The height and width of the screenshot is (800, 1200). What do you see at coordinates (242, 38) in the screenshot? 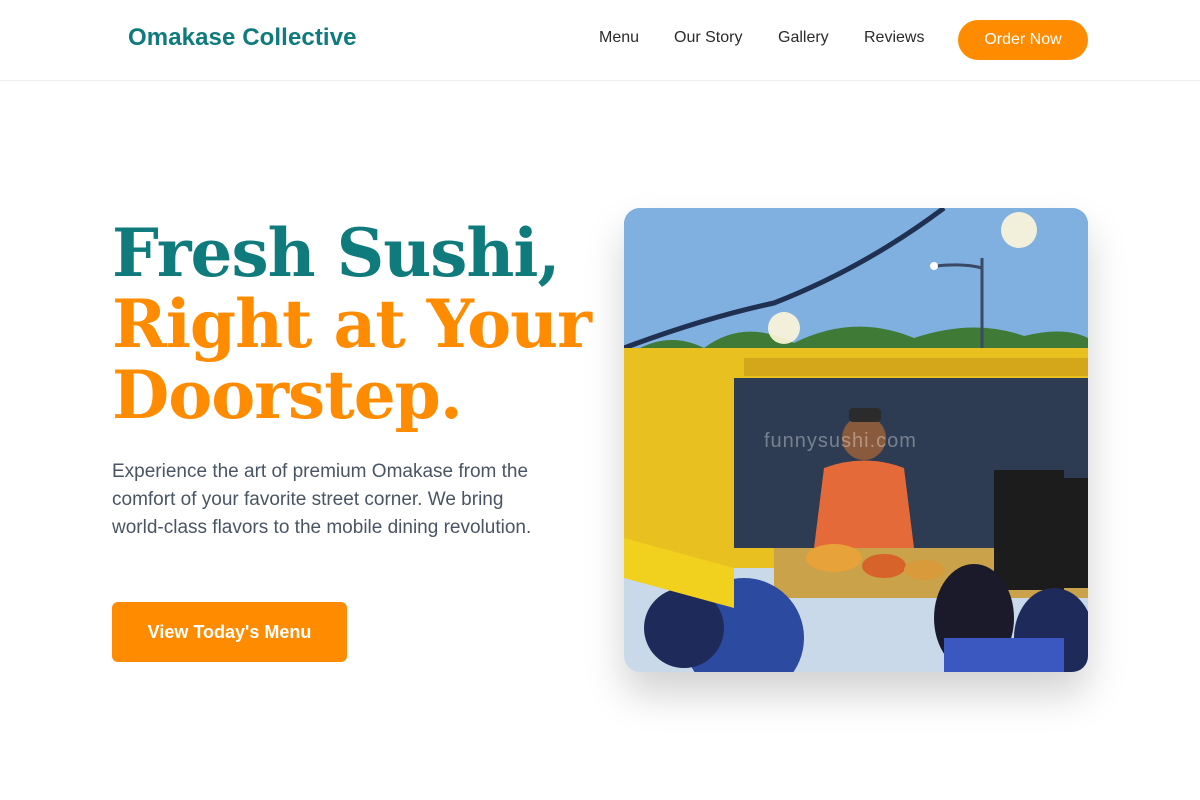
I see `brand-logo: Omakase Collective` at bounding box center [242, 38].